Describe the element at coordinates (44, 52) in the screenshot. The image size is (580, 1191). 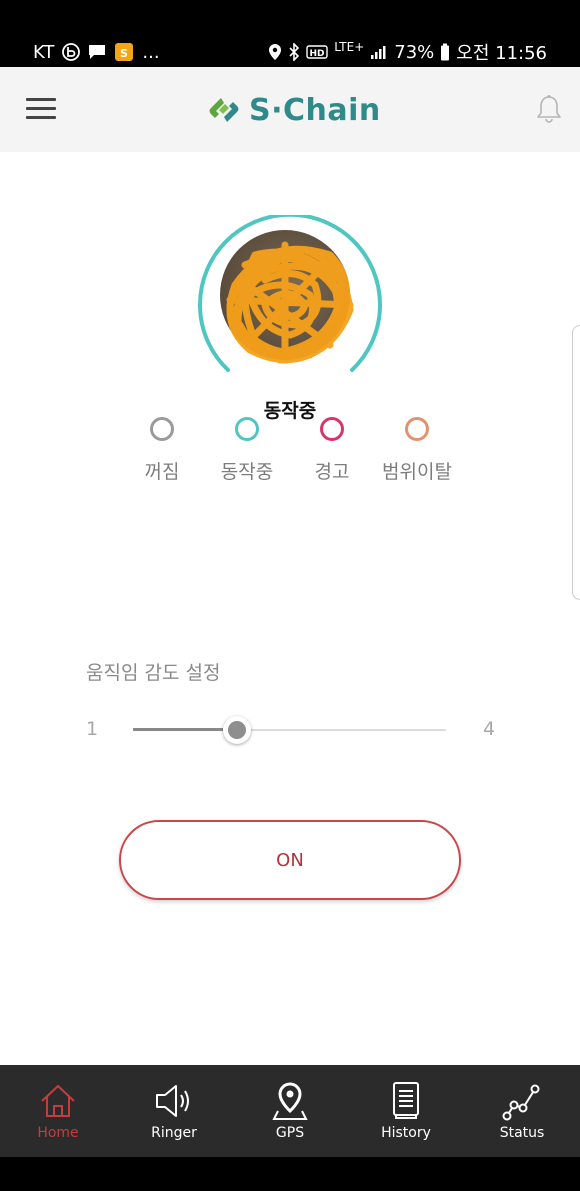
I see `carrier-label: KT` at that location.